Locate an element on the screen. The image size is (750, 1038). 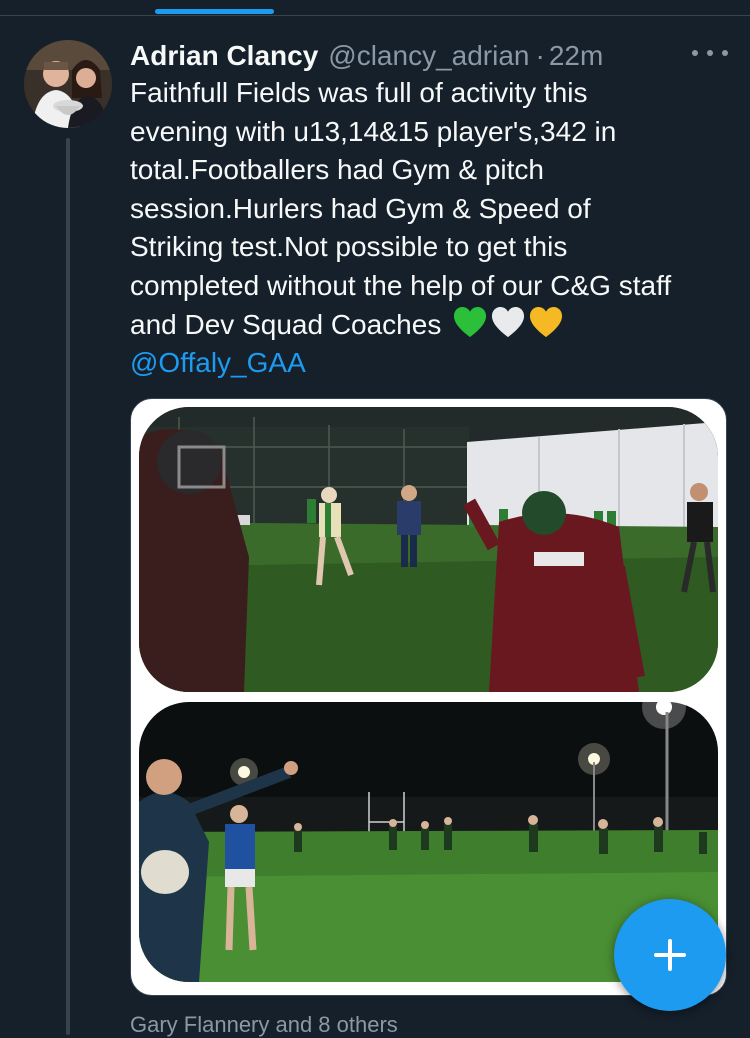
mention-link: @Offaly_GAA is located at coordinates (432, 363).